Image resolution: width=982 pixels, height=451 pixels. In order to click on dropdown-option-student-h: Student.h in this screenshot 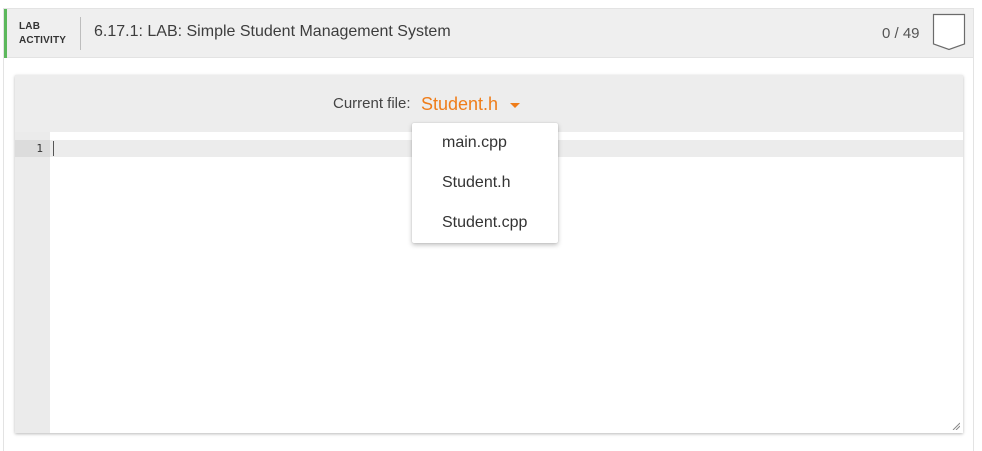, I will do `click(485, 187)`.